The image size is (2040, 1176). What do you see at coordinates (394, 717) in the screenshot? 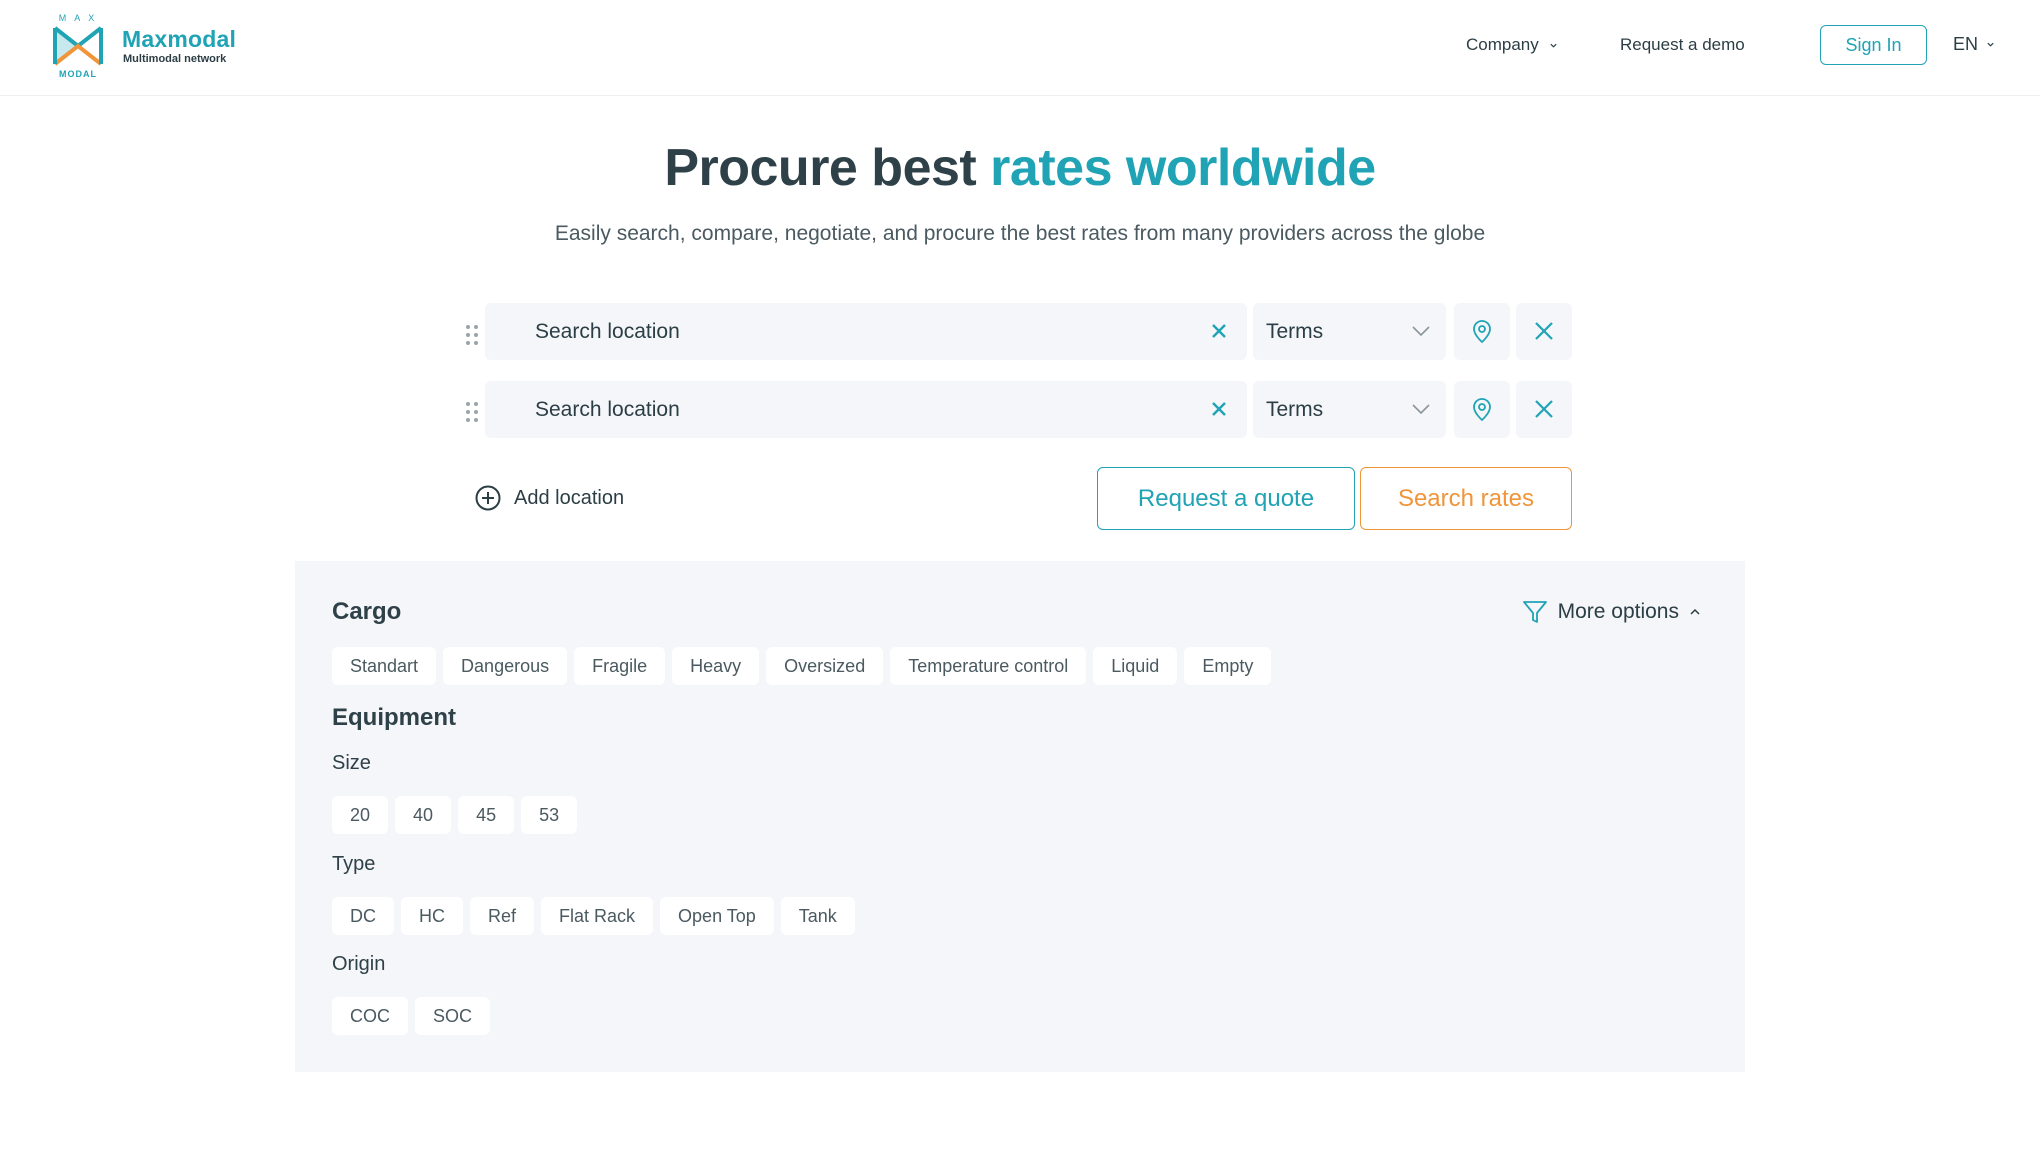
I see `equipment-title: Equipment` at bounding box center [394, 717].